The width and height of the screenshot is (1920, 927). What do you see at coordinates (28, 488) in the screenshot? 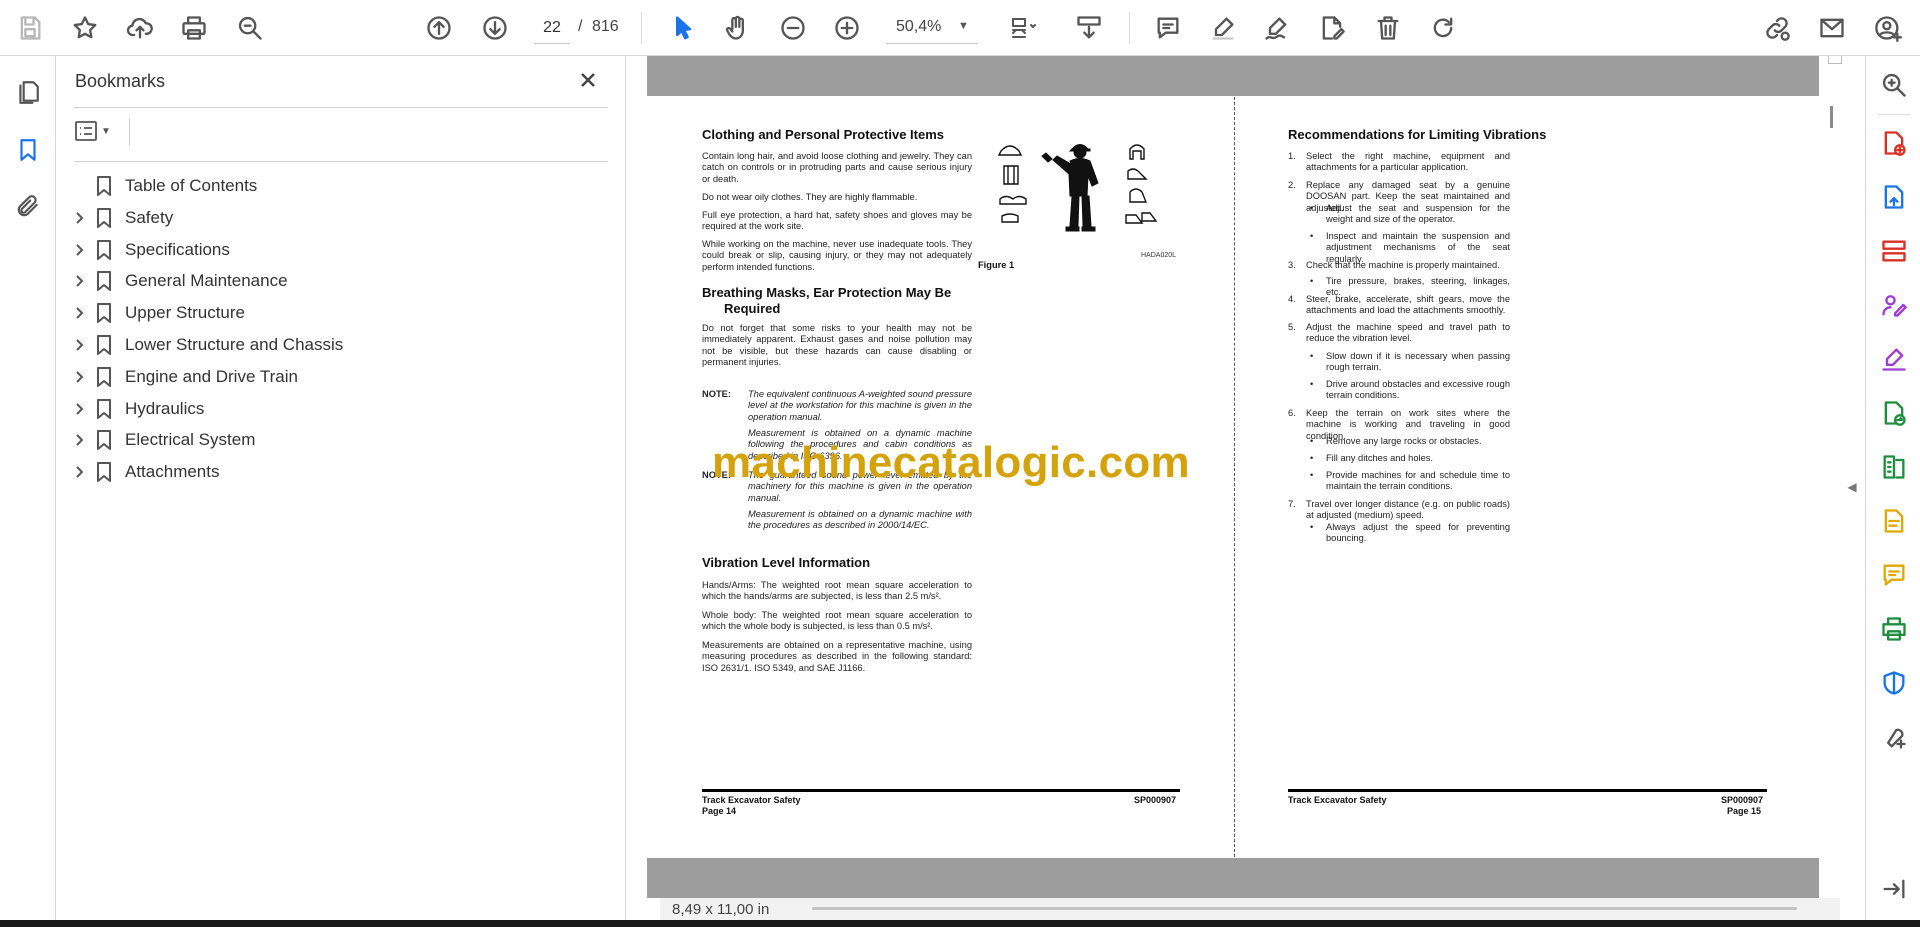
I see `left-navigation-rail` at bounding box center [28, 488].